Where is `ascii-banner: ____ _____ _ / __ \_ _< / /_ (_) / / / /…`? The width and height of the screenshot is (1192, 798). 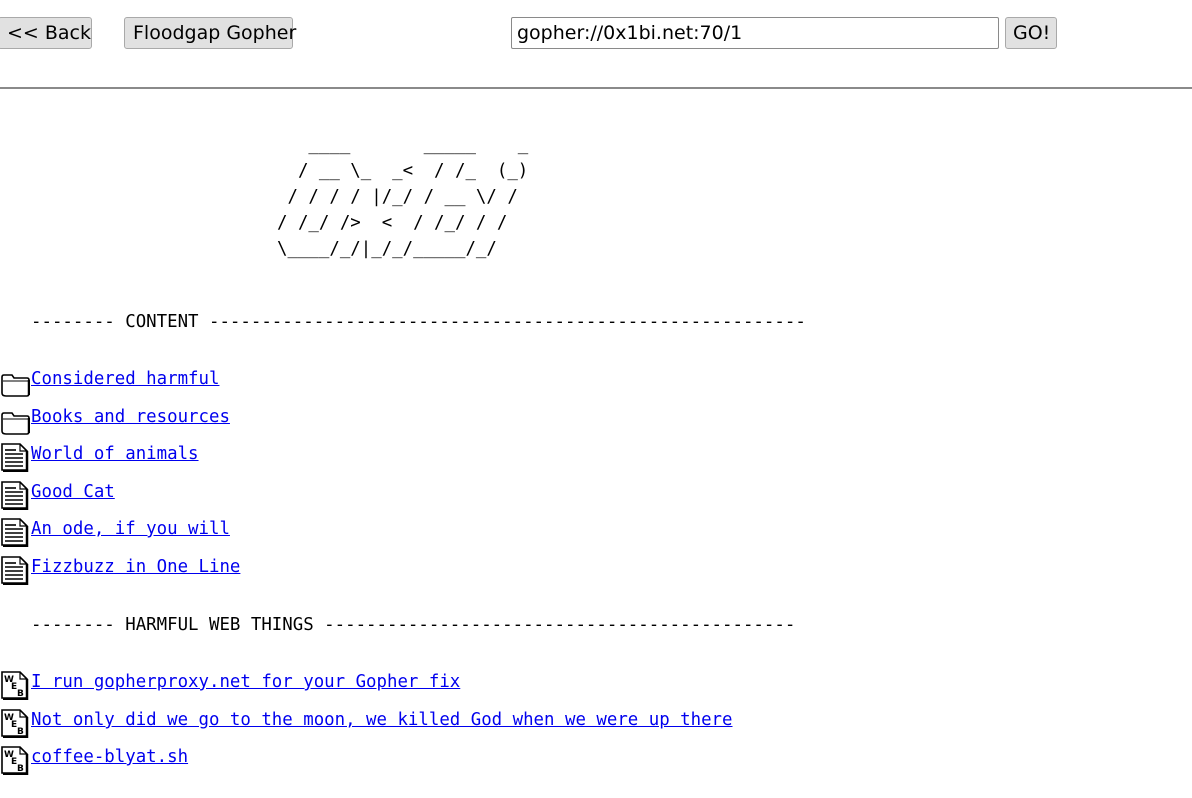
ascii-banner: ____ _____ _ / __ \_ _< / /_ (_) / / / /… is located at coordinates (403, 197).